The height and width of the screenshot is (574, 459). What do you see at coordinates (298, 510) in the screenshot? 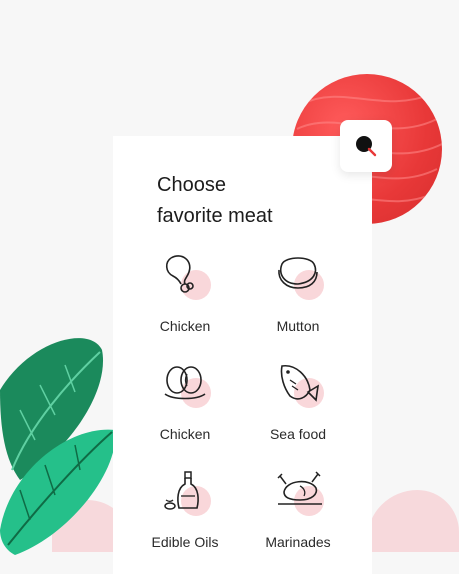
I see `category-marinades: Marinades` at bounding box center [298, 510].